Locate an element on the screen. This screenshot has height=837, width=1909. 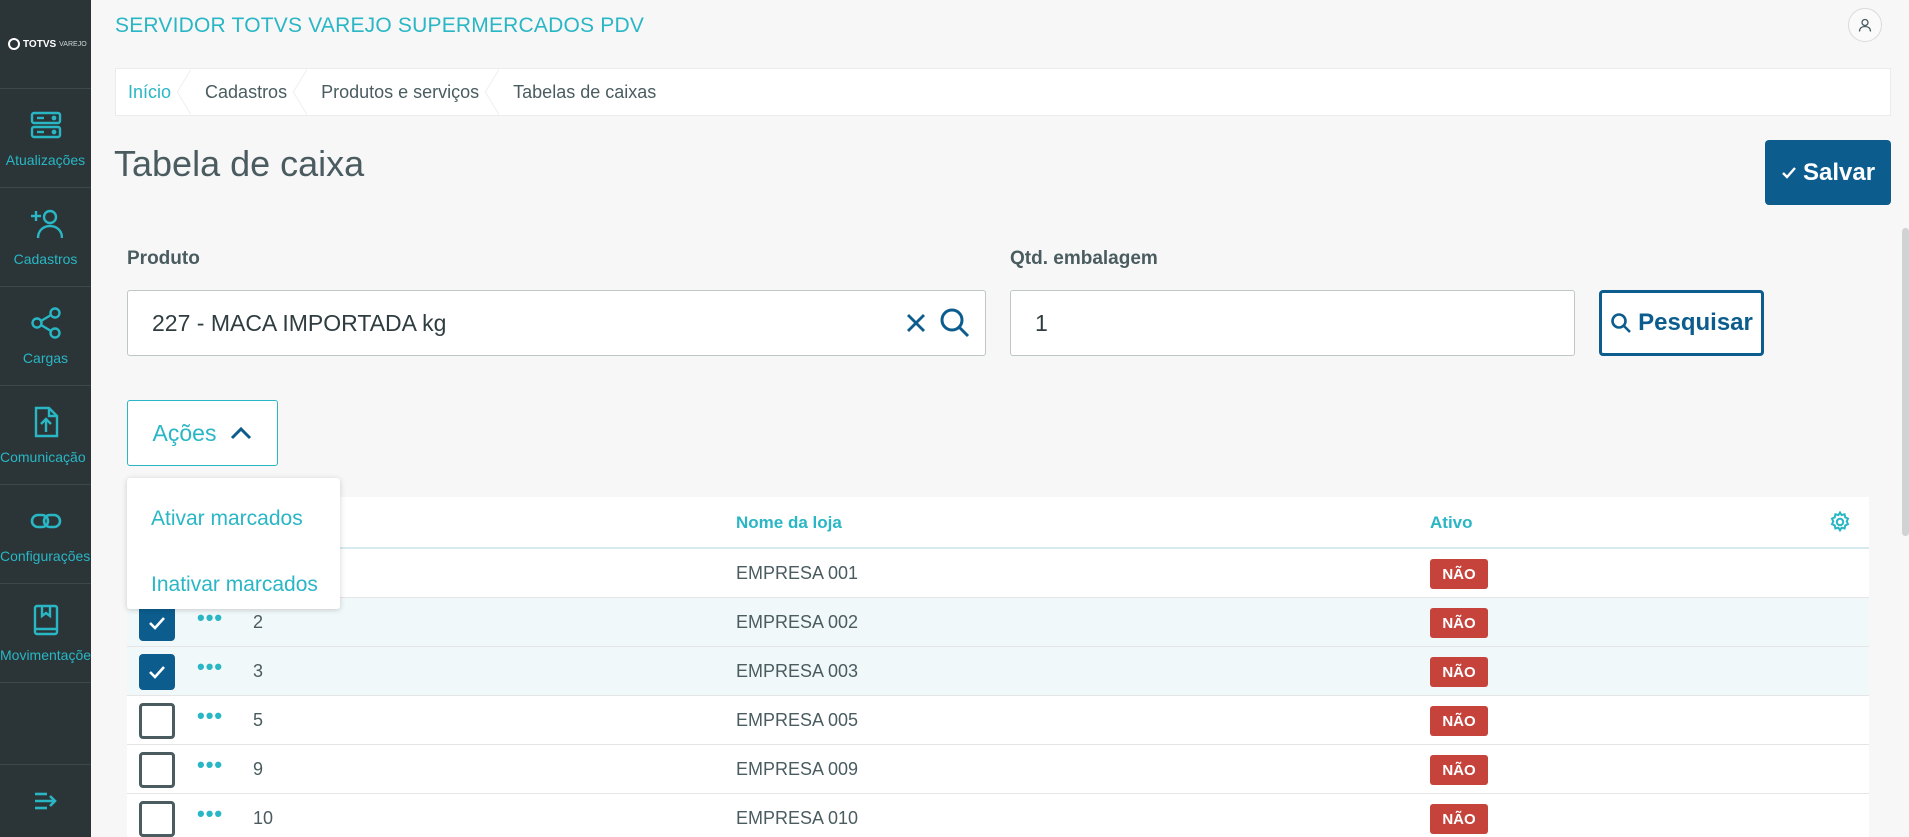
sidebar-item-label: Configurações is located at coordinates (45, 556).